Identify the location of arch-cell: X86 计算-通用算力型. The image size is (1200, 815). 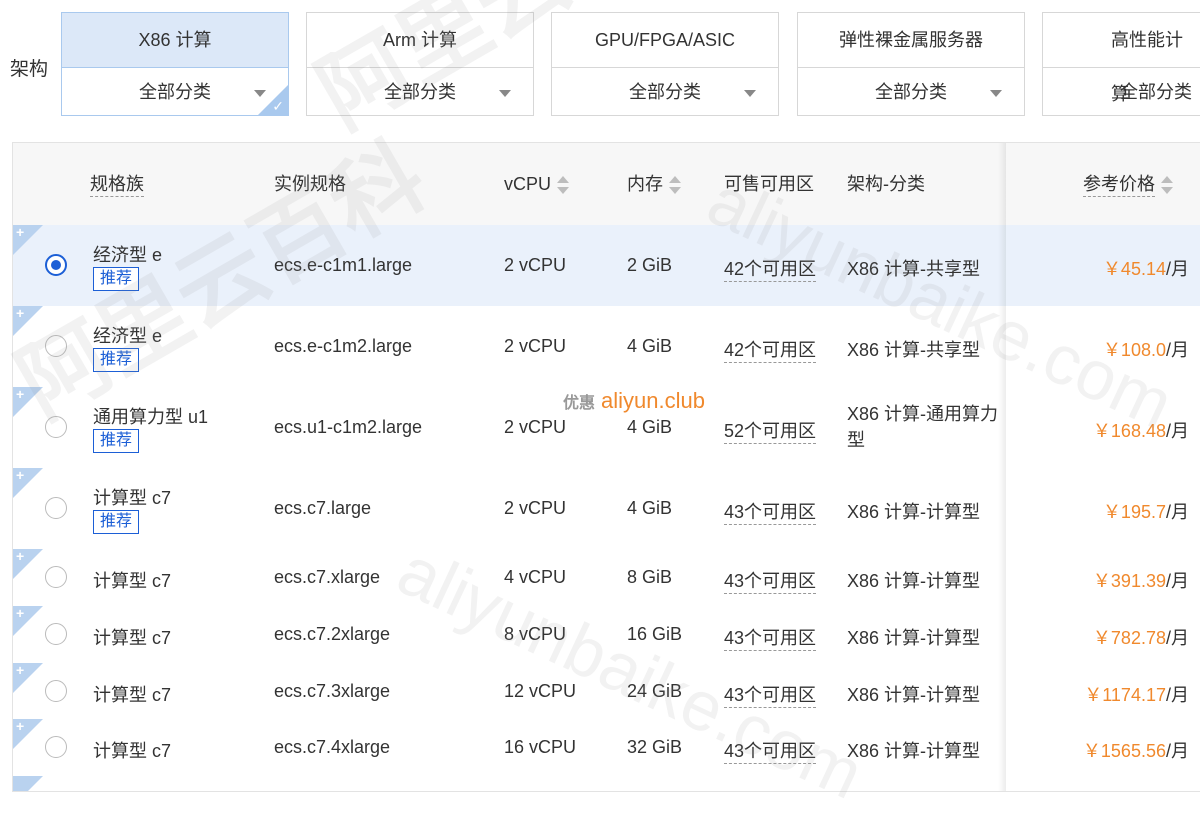
(923, 427).